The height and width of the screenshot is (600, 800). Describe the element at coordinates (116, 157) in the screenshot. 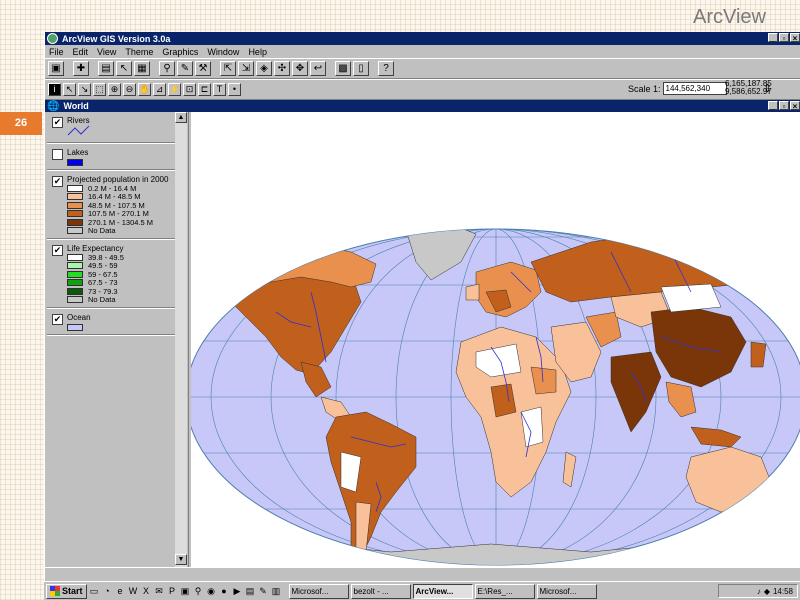

I see `theme-lakes: Lakes` at that location.